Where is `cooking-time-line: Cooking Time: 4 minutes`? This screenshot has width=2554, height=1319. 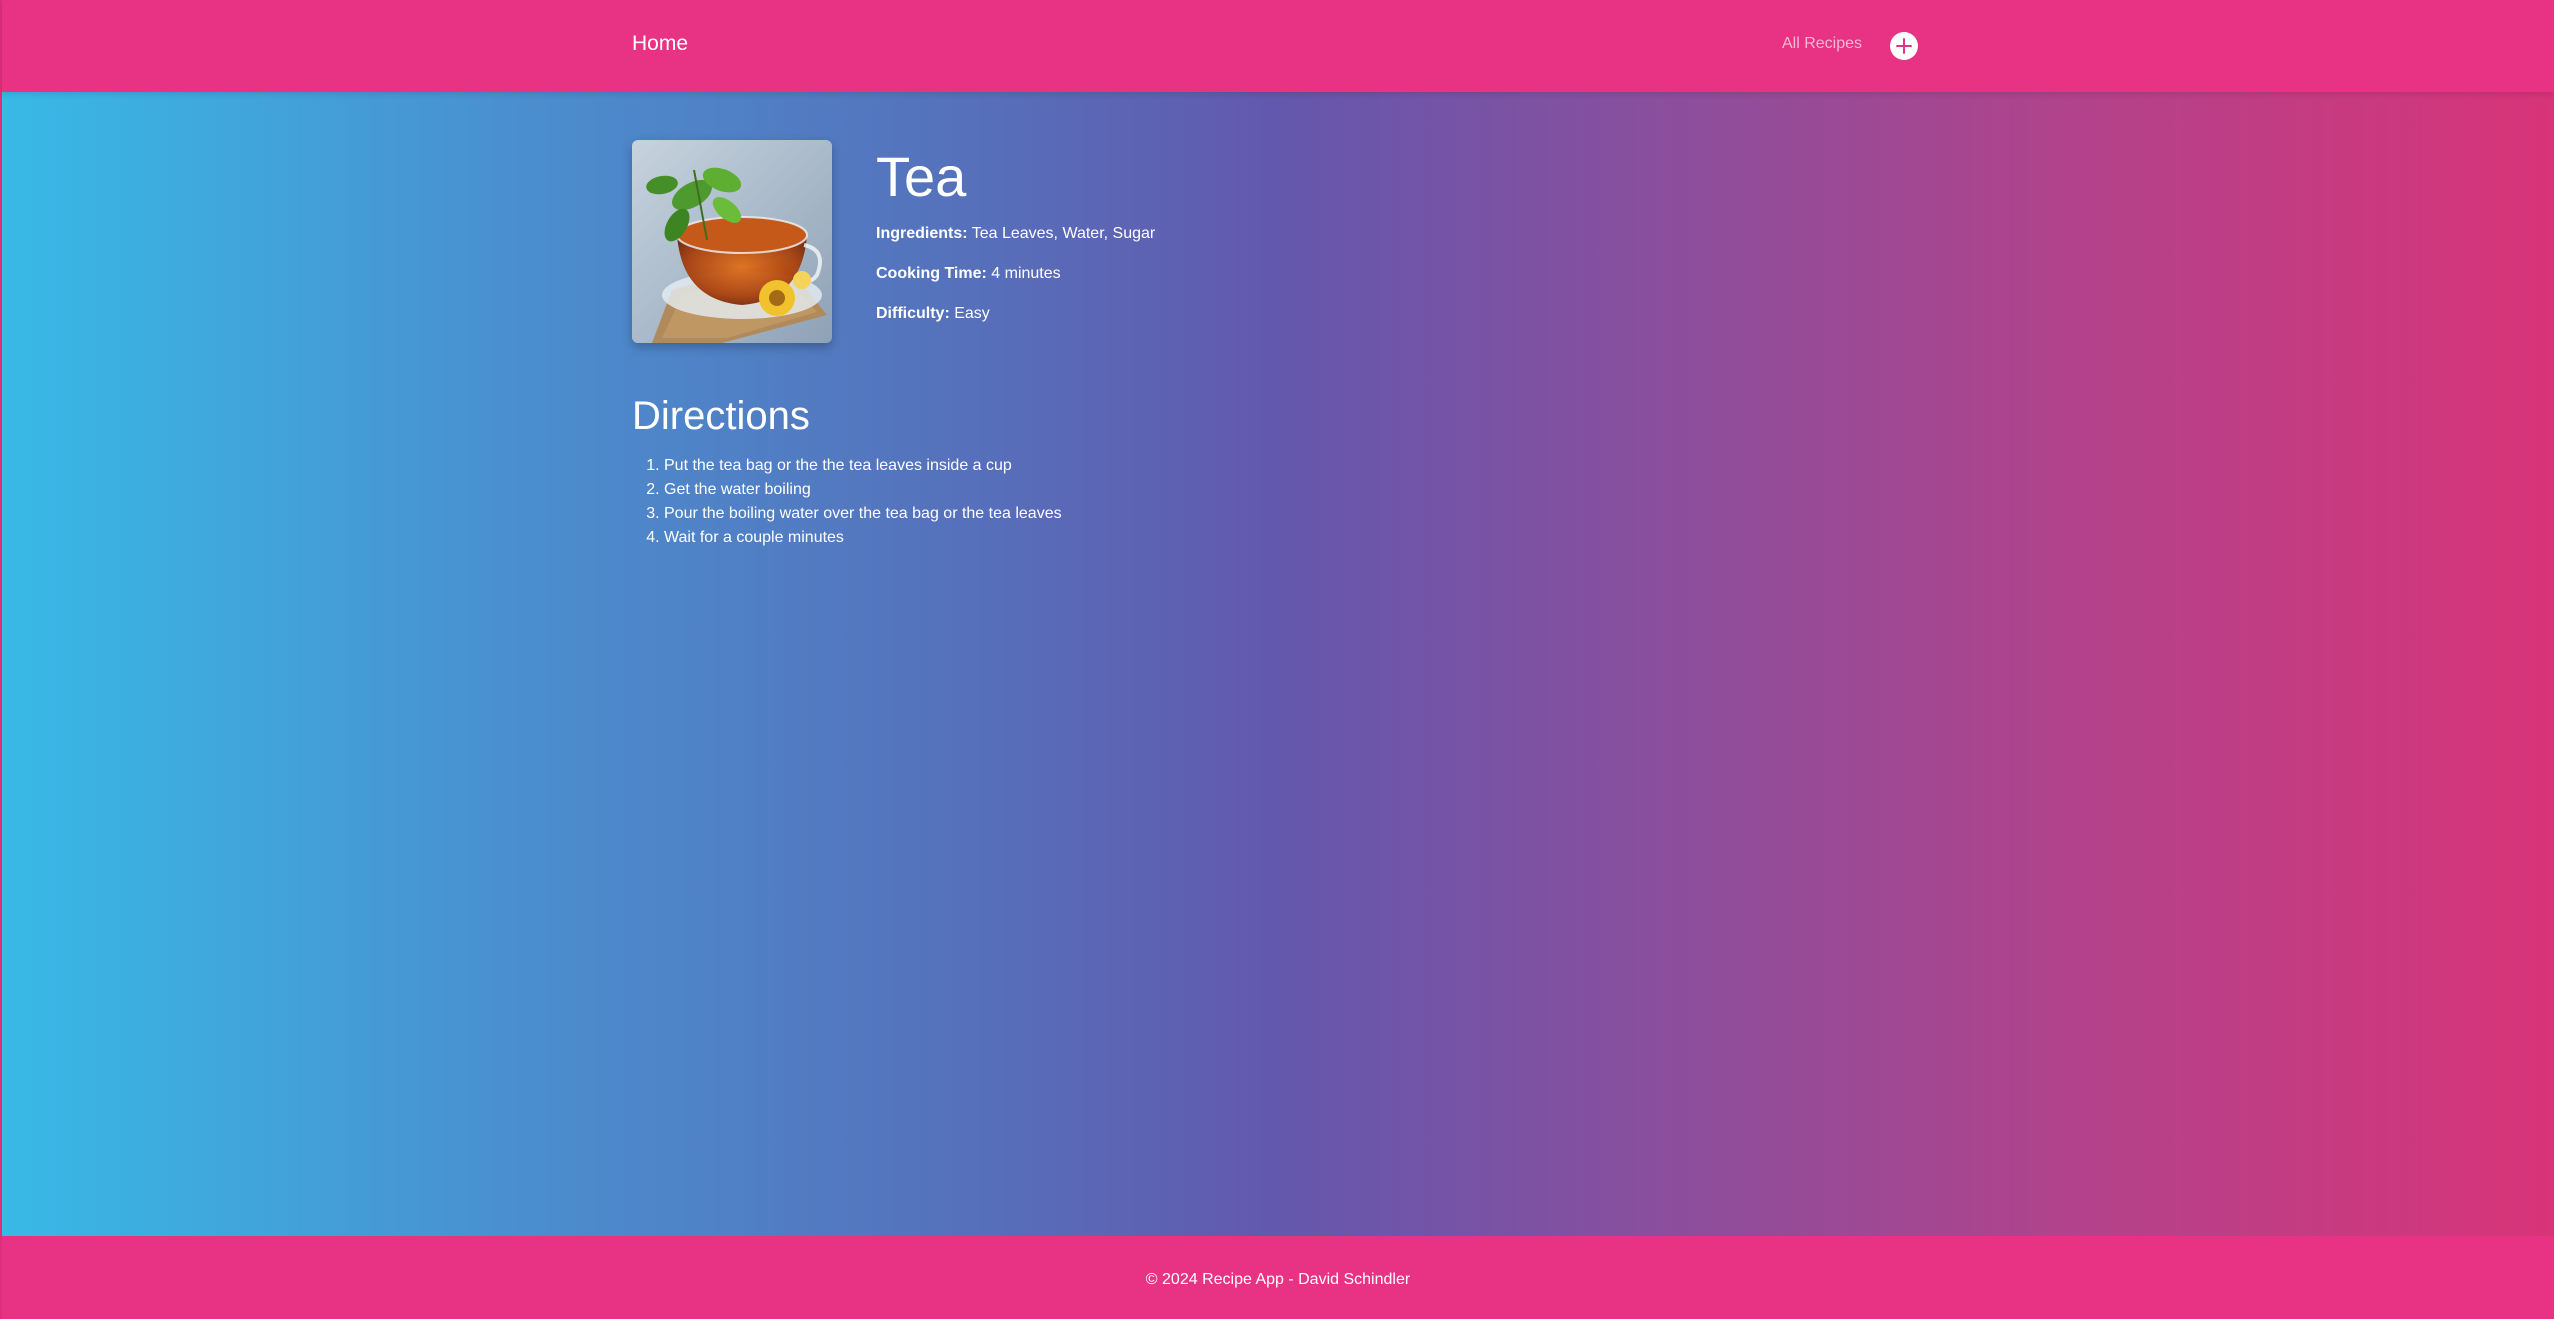 cooking-time-line: Cooking Time: 4 minutes is located at coordinates (968, 274).